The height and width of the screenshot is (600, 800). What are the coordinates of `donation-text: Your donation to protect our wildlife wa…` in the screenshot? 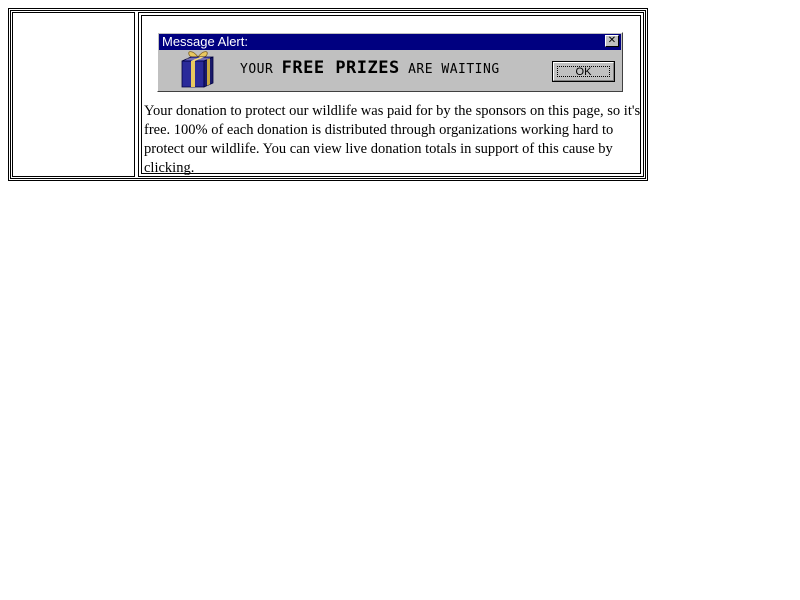 It's located at (392, 139).